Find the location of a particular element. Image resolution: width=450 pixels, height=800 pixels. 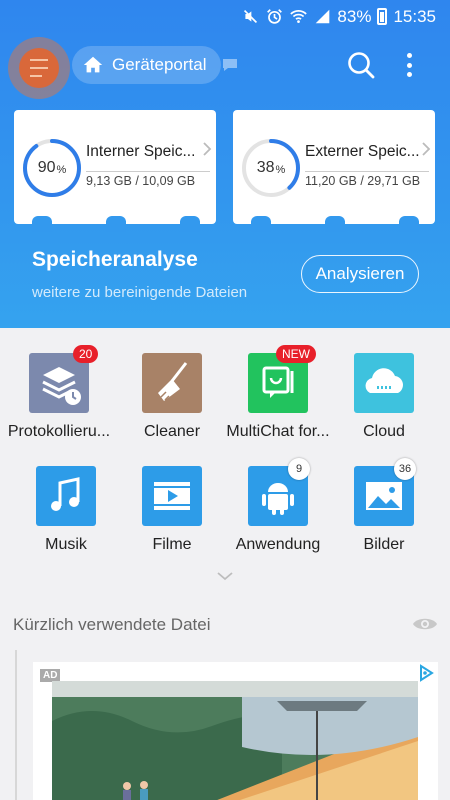

search-icon is located at coordinates (361, 65).